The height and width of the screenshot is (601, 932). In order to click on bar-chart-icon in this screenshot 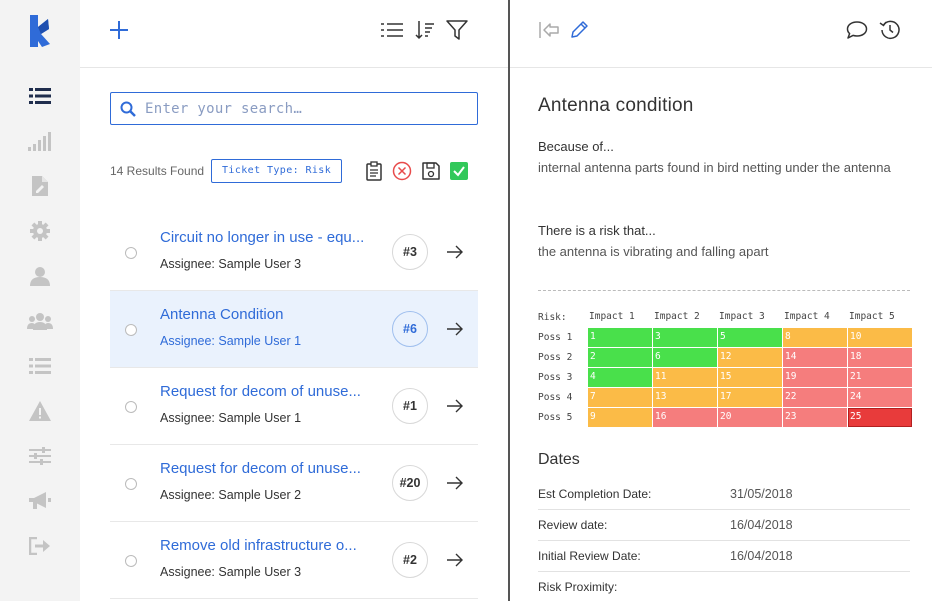, I will do `click(39, 141)`.